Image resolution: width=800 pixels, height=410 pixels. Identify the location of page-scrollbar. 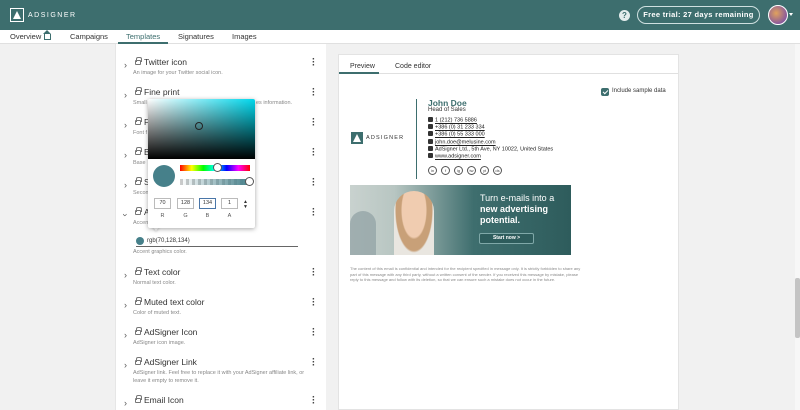
(797, 227).